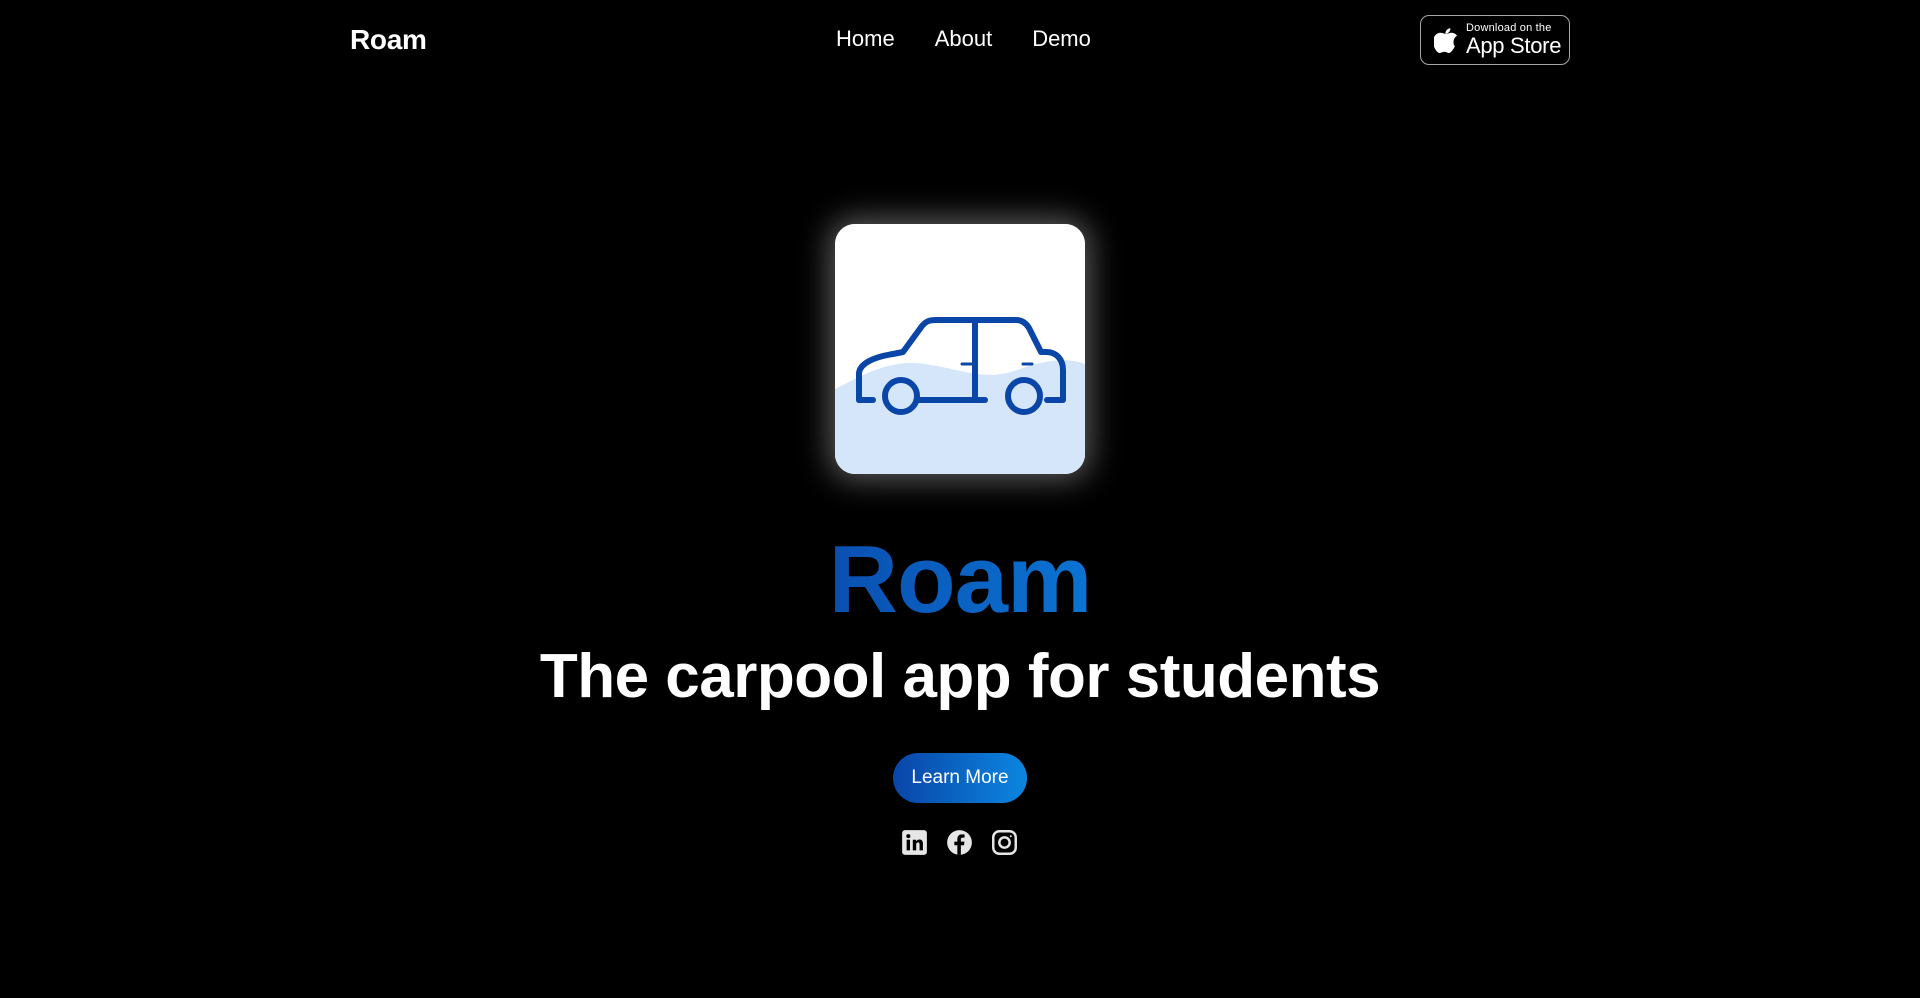 The width and height of the screenshot is (1920, 998). I want to click on app-store-badge-label: App Store, so click(1514, 45).